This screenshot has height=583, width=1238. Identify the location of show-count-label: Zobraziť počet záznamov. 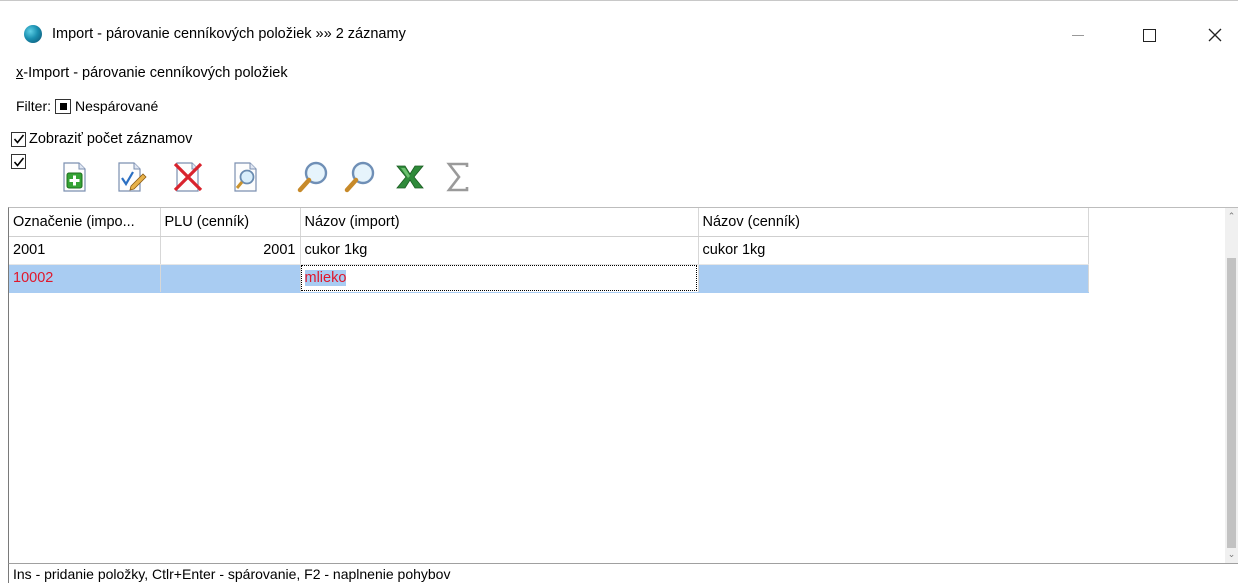
(111, 139).